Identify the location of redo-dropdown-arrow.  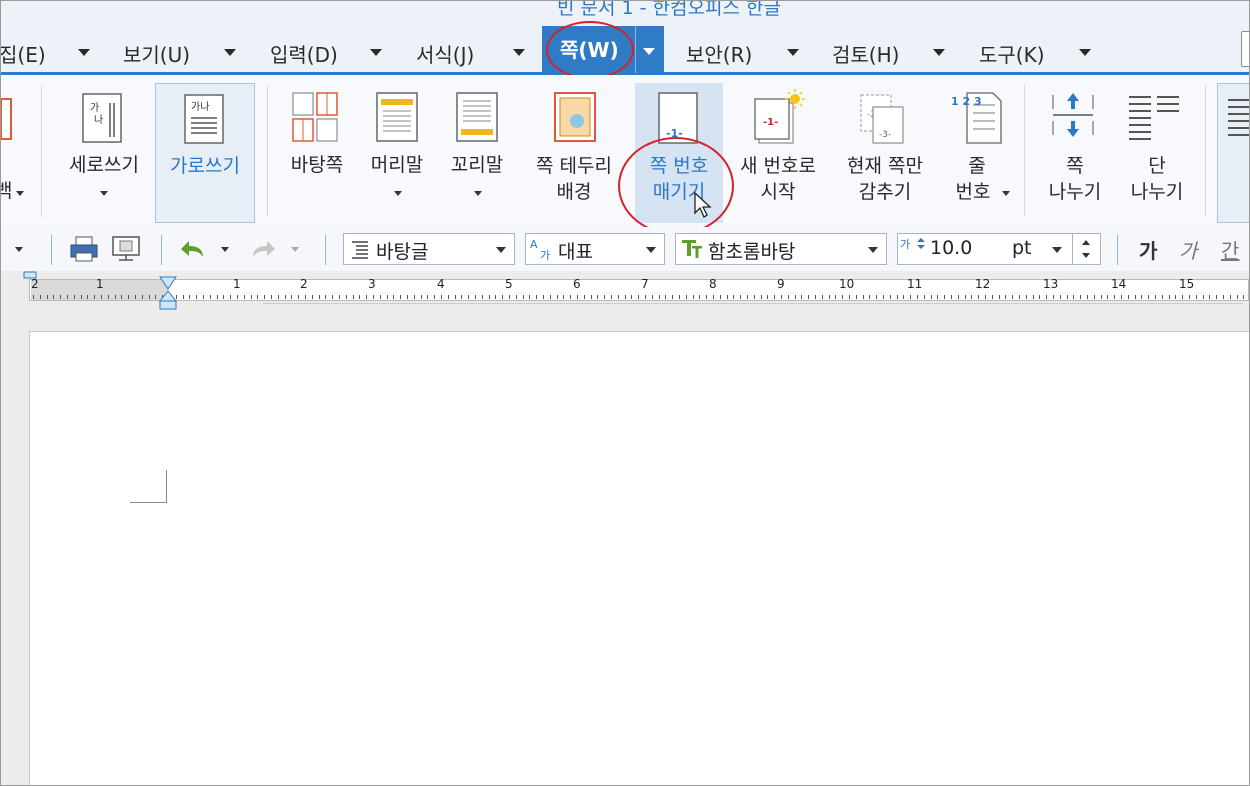
(295, 249).